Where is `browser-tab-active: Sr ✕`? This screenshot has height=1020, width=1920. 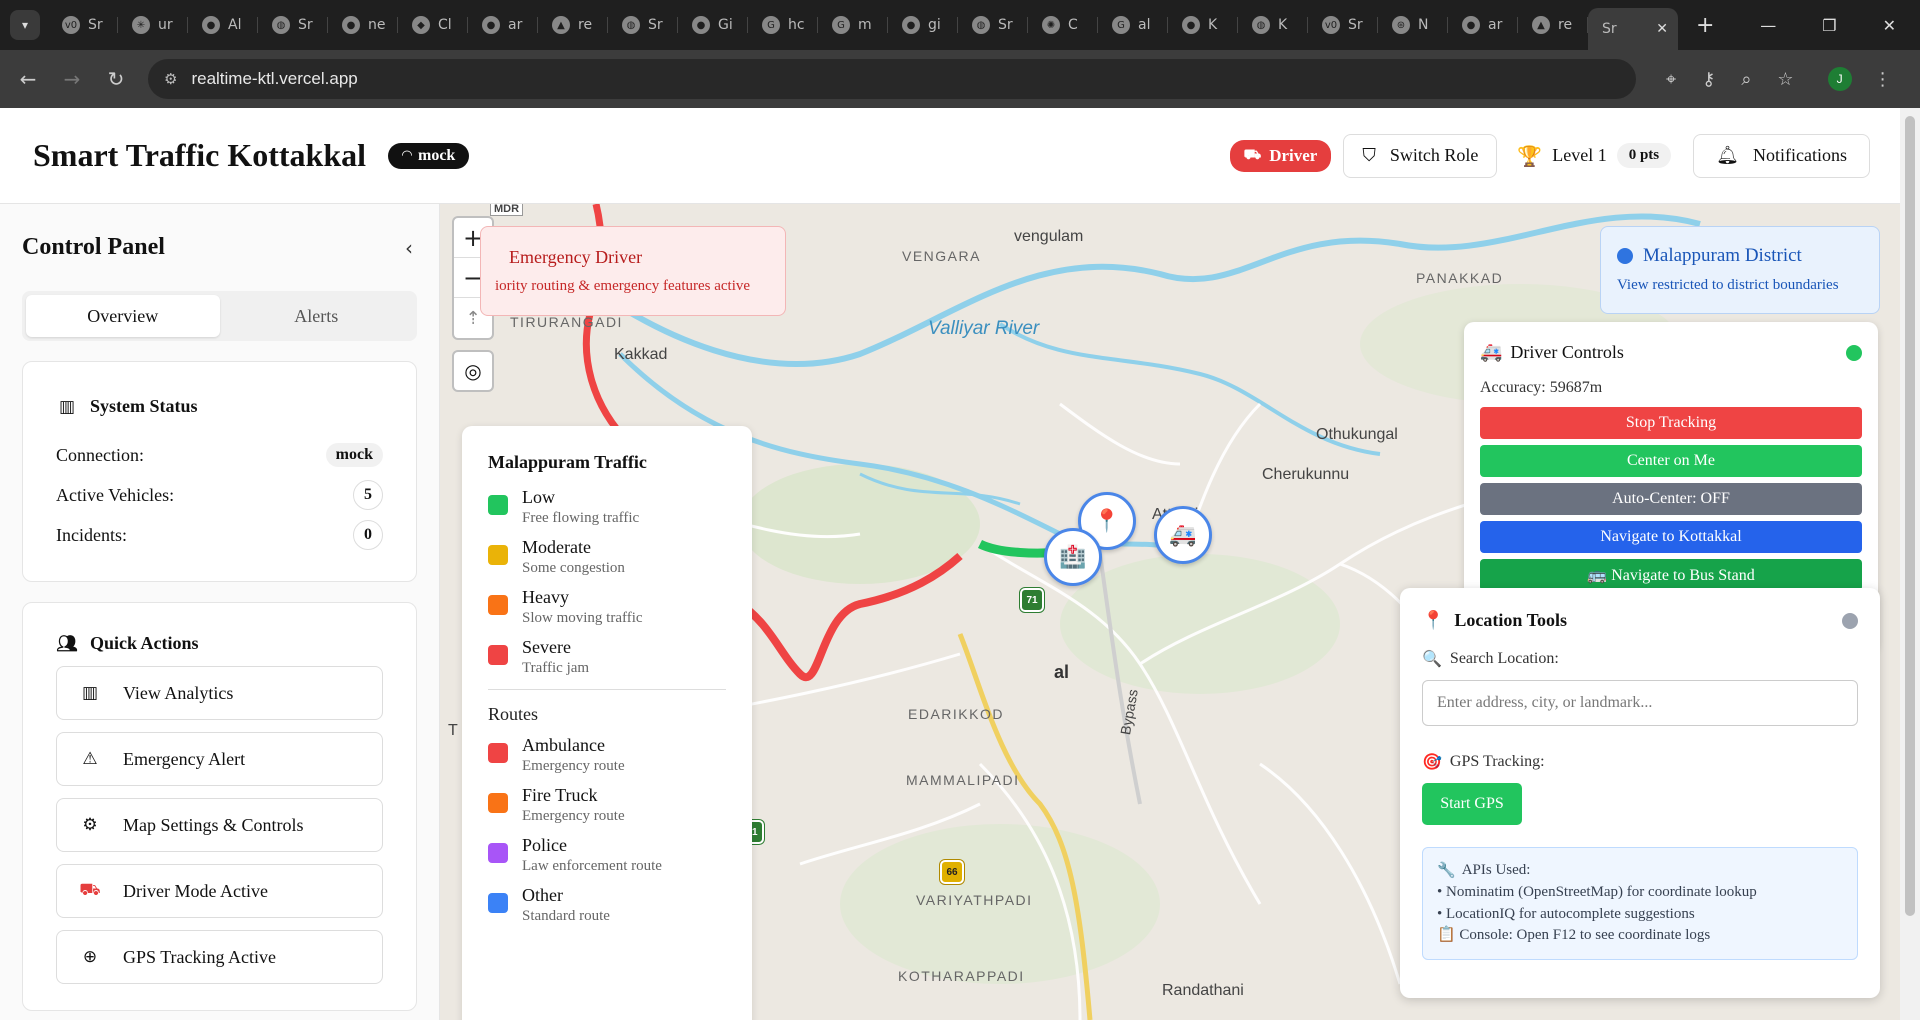
browser-tab-active: Sr ✕ is located at coordinates (1633, 29).